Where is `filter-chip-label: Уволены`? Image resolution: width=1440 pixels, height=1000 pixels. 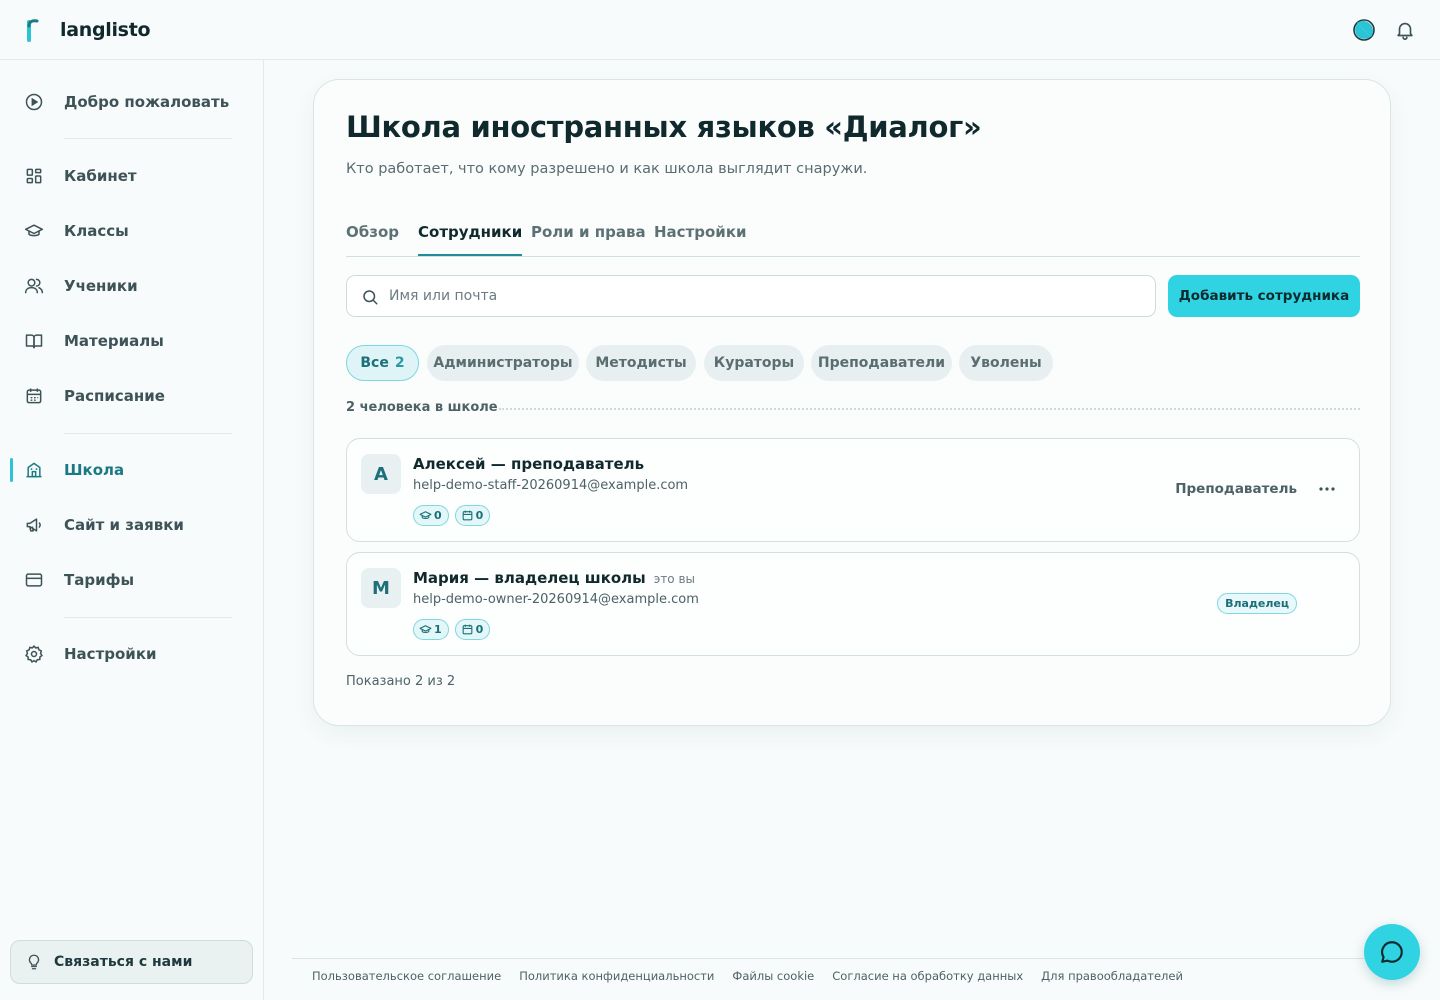 filter-chip-label: Уволены is located at coordinates (1006, 363).